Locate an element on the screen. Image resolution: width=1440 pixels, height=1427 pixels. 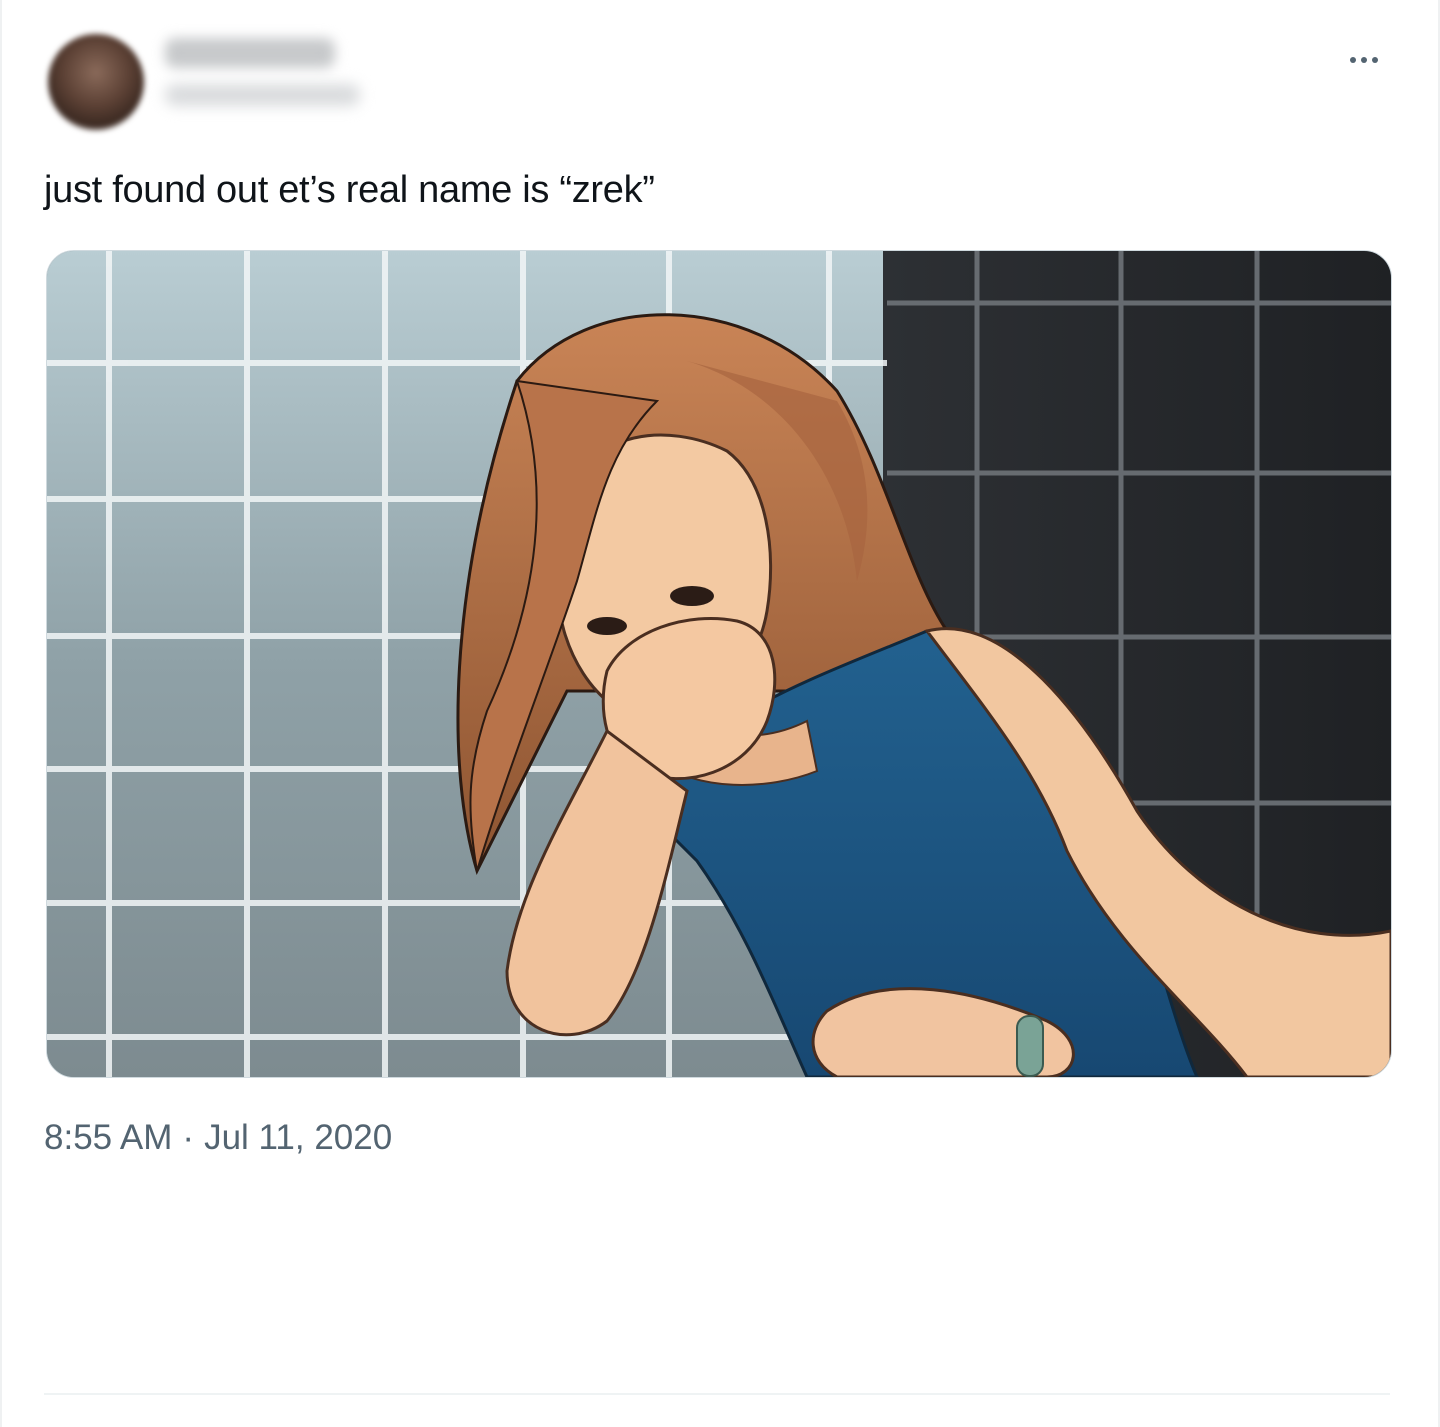
tweet-text: just found out et’s real name is “zrek” is located at coordinates (349, 190).